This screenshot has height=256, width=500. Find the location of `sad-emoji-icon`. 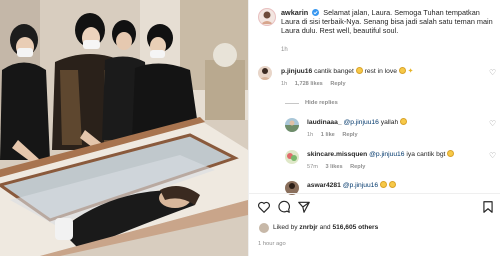

sad-emoji-icon is located at coordinates (383, 184).